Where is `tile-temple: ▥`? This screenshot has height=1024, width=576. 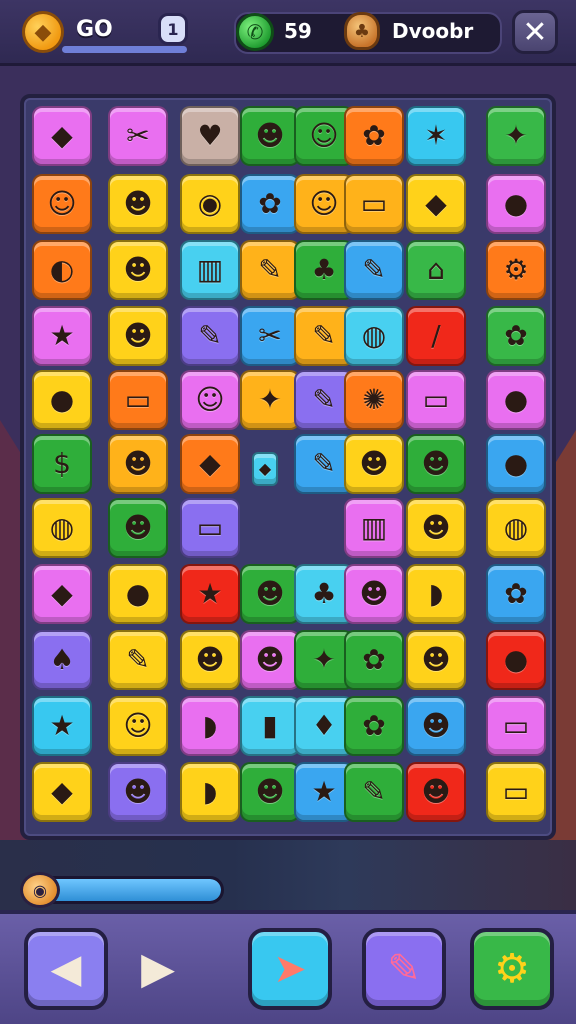 tile-temple: ▥ is located at coordinates (374, 528).